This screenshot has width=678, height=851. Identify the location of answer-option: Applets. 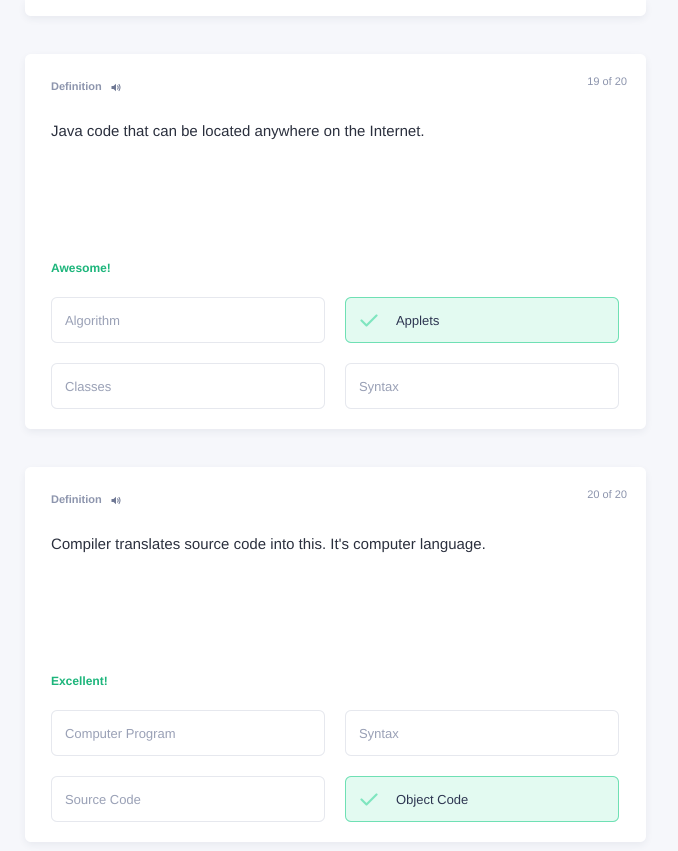
(482, 320).